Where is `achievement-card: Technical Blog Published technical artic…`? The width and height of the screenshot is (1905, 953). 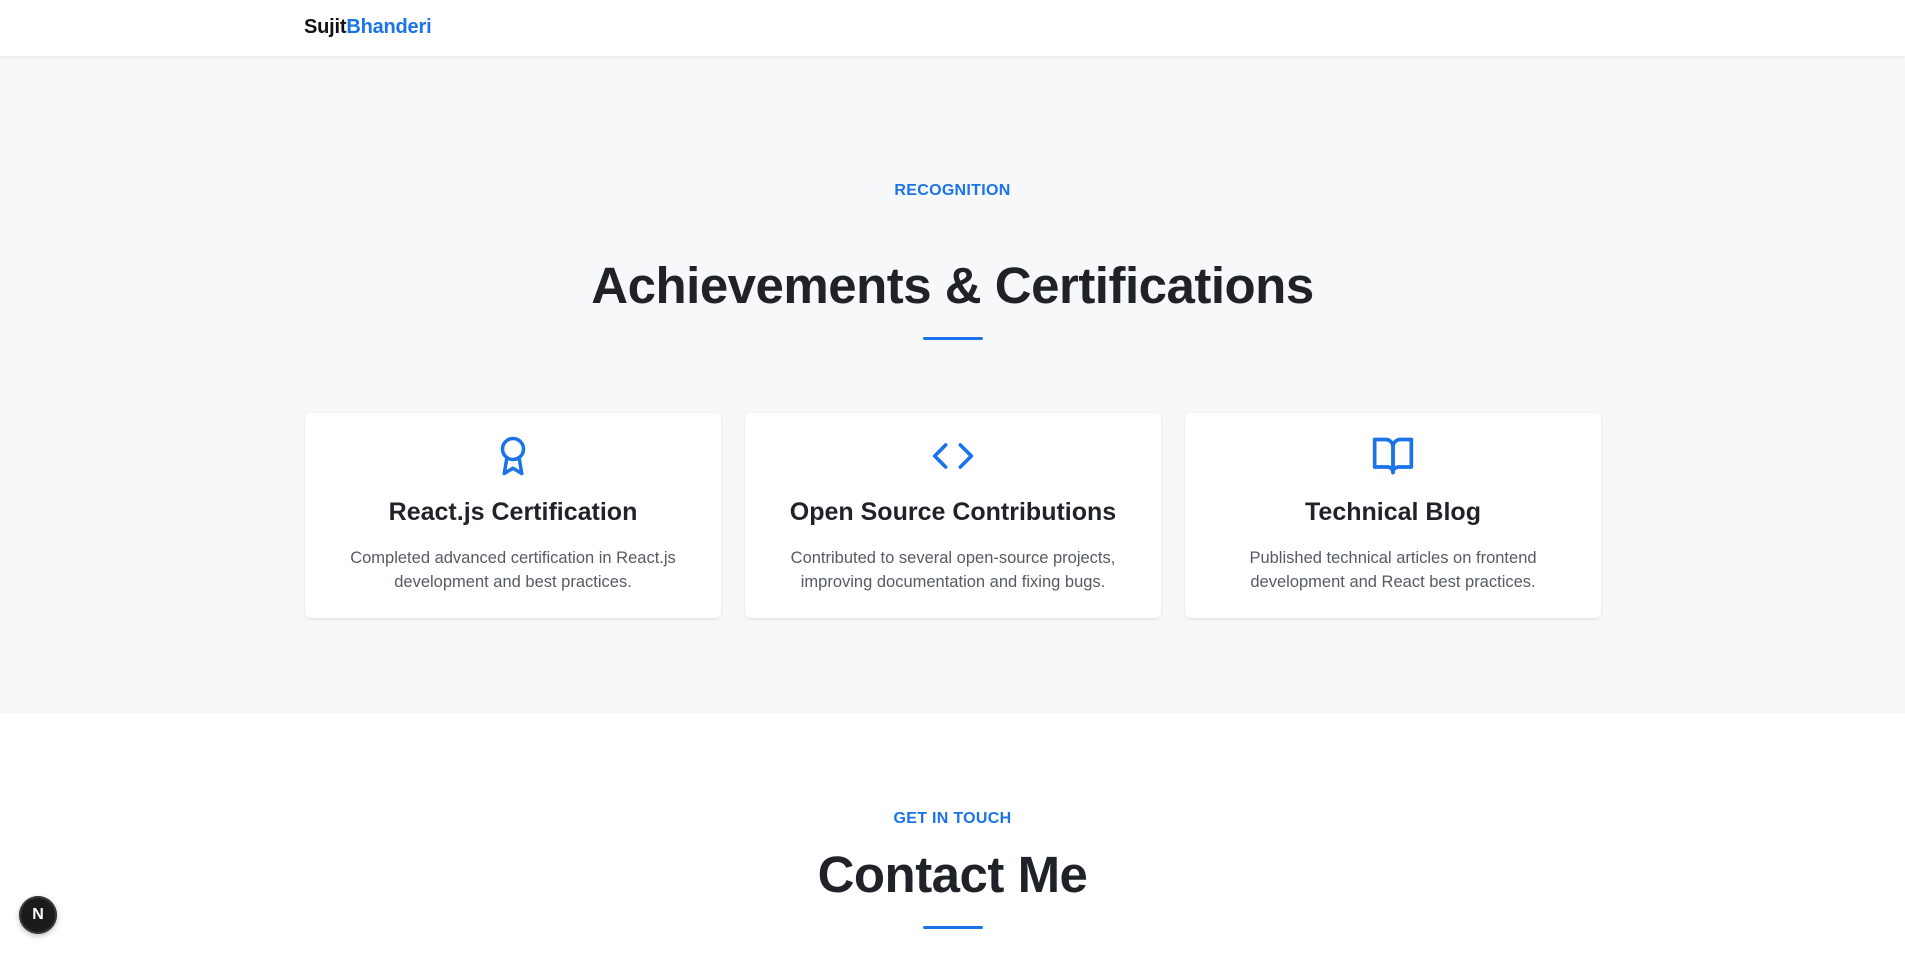
achievement-card: Technical Blog Published technical artic… is located at coordinates (1393, 515).